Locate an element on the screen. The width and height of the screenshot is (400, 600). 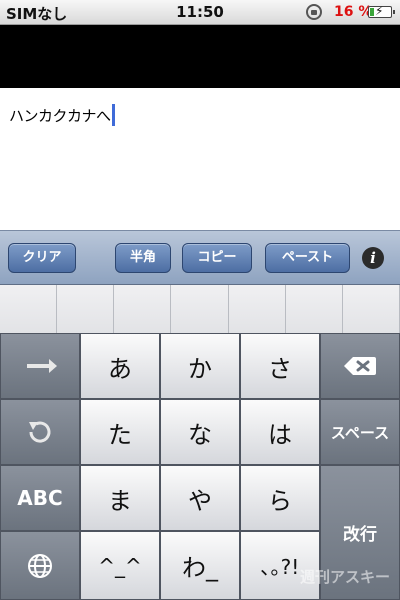
delete-icon is located at coordinates (360, 366).